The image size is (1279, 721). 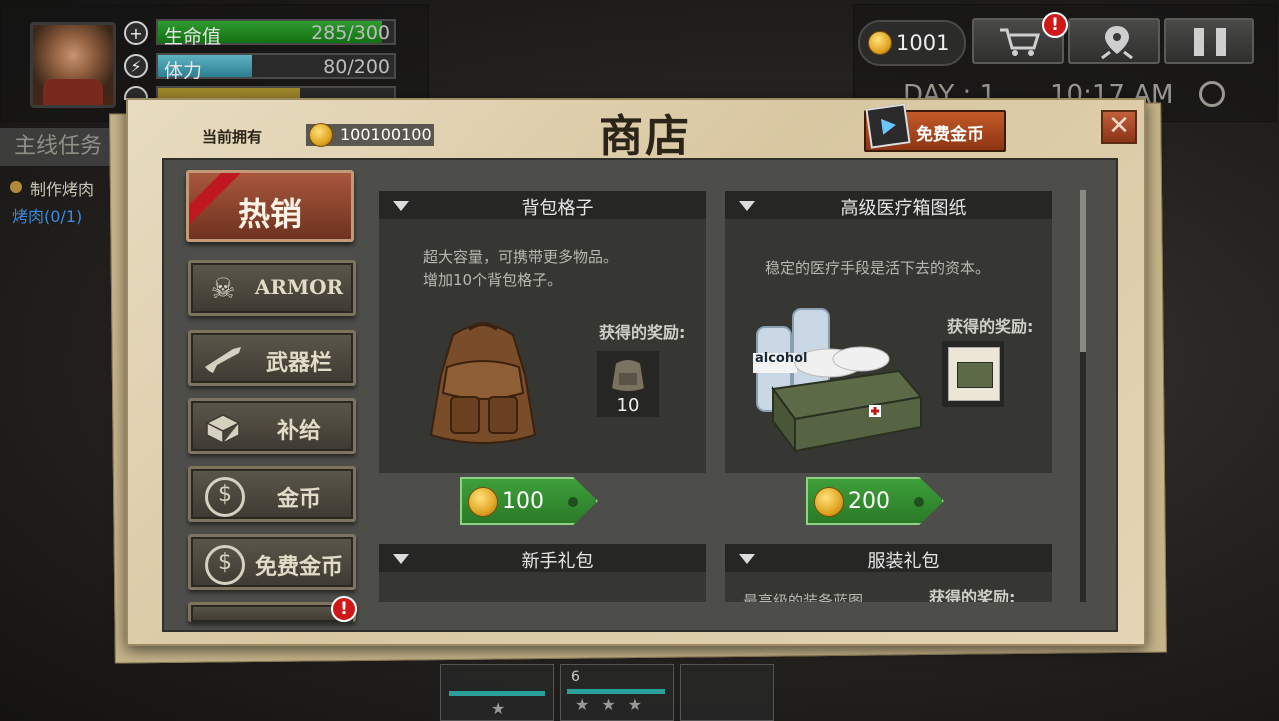 What do you see at coordinates (542, 332) in the screenshot?
I see `shop-item-backpack-slots: 背包格子 超大容量，可携带更多物品。 增加10个背包格子。 获得的奖励: 10` at bounding box center [542, 332].